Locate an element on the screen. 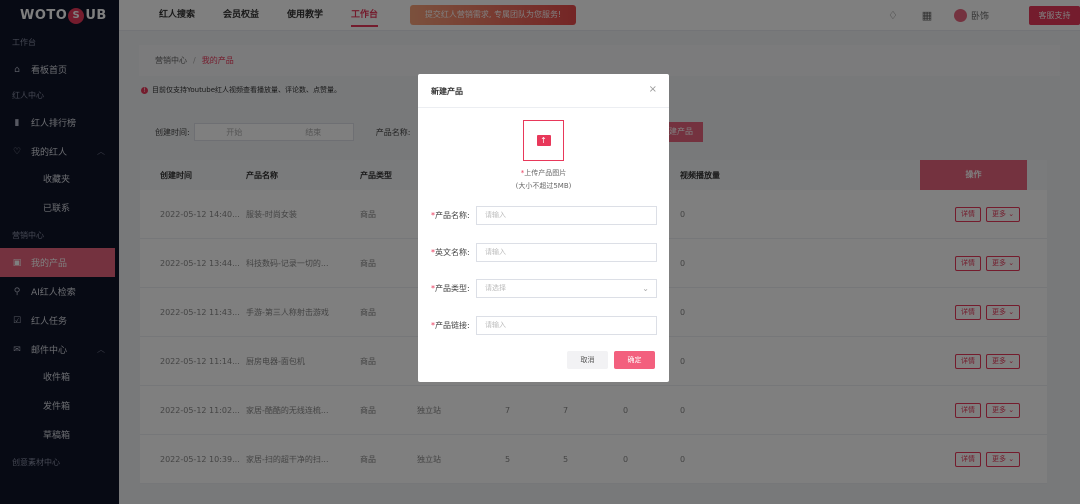 The width and height of the screenshot is (1080, 504). english-name-input: 请输入 is located at coordinates (566, 252).